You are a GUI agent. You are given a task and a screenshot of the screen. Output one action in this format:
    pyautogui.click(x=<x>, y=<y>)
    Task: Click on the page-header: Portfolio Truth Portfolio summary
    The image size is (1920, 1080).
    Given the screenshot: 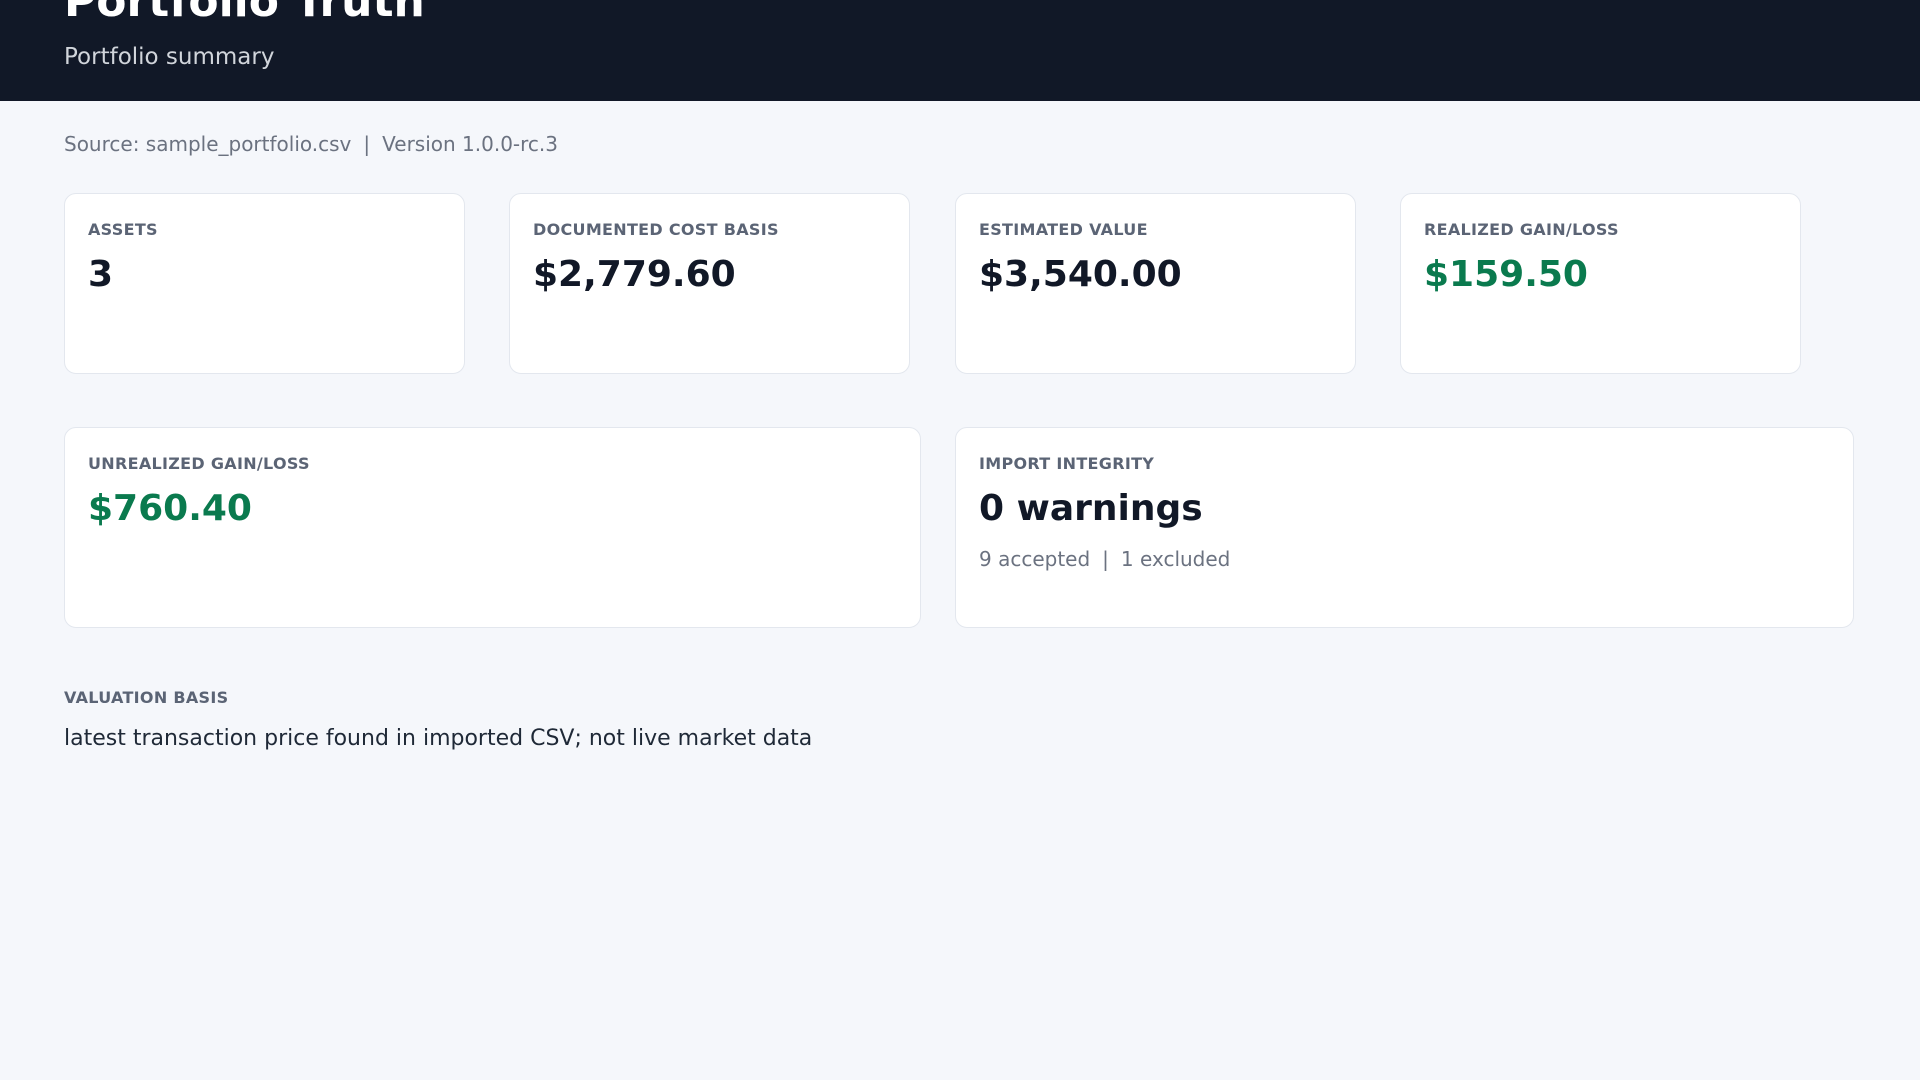 What is the action you would take?
    pyautogui.click(x=960, y=50)
    